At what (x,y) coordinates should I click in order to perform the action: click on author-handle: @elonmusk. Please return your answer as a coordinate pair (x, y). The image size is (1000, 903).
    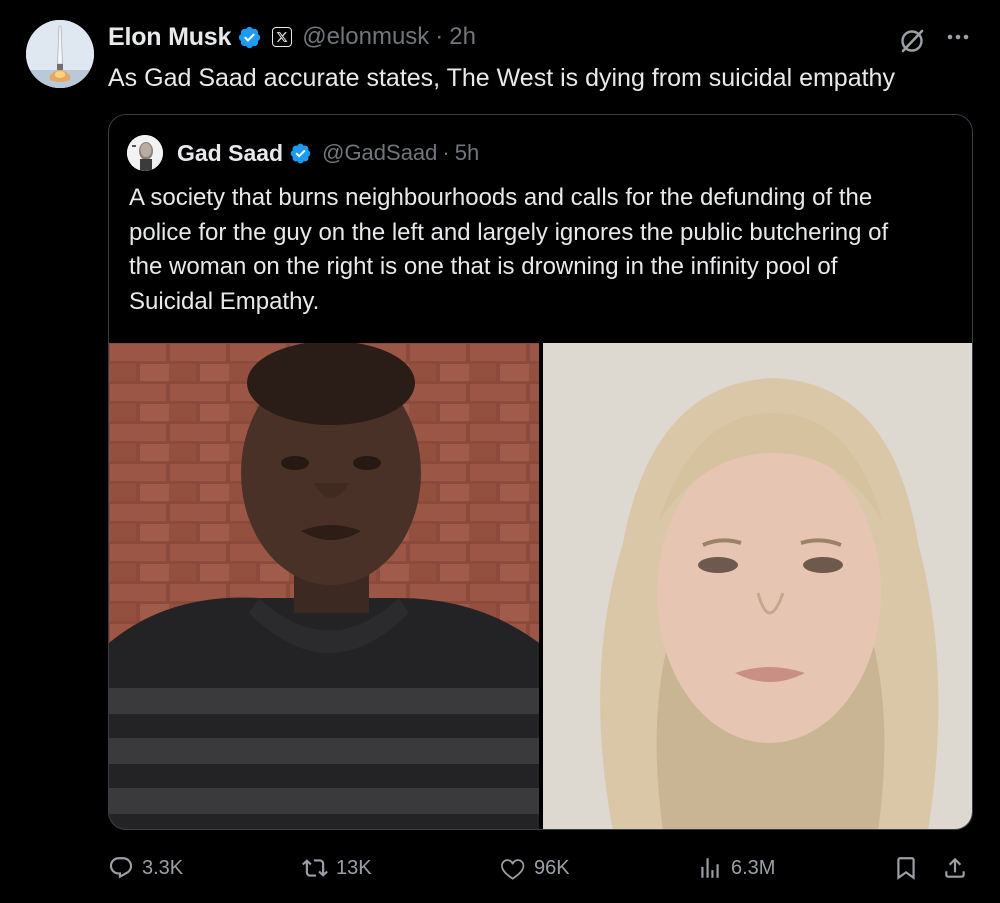
    Looking at the image, I should click on (365, 37).